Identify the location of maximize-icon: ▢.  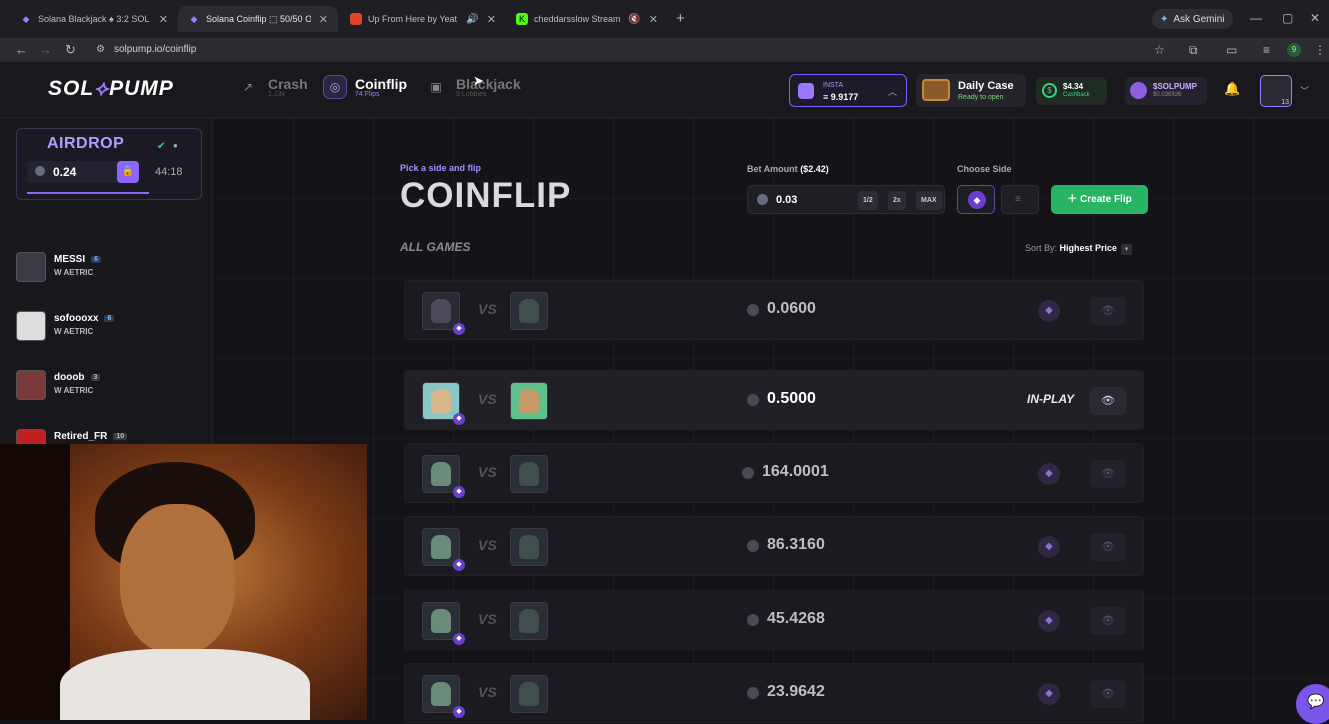
(1287, 18).